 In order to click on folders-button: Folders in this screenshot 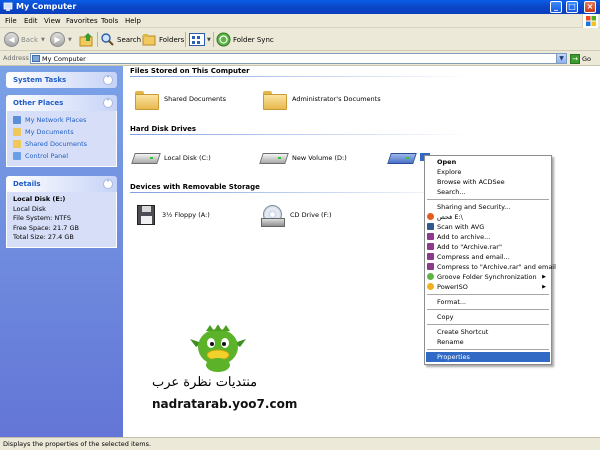, I will do `click(163, 39)`.